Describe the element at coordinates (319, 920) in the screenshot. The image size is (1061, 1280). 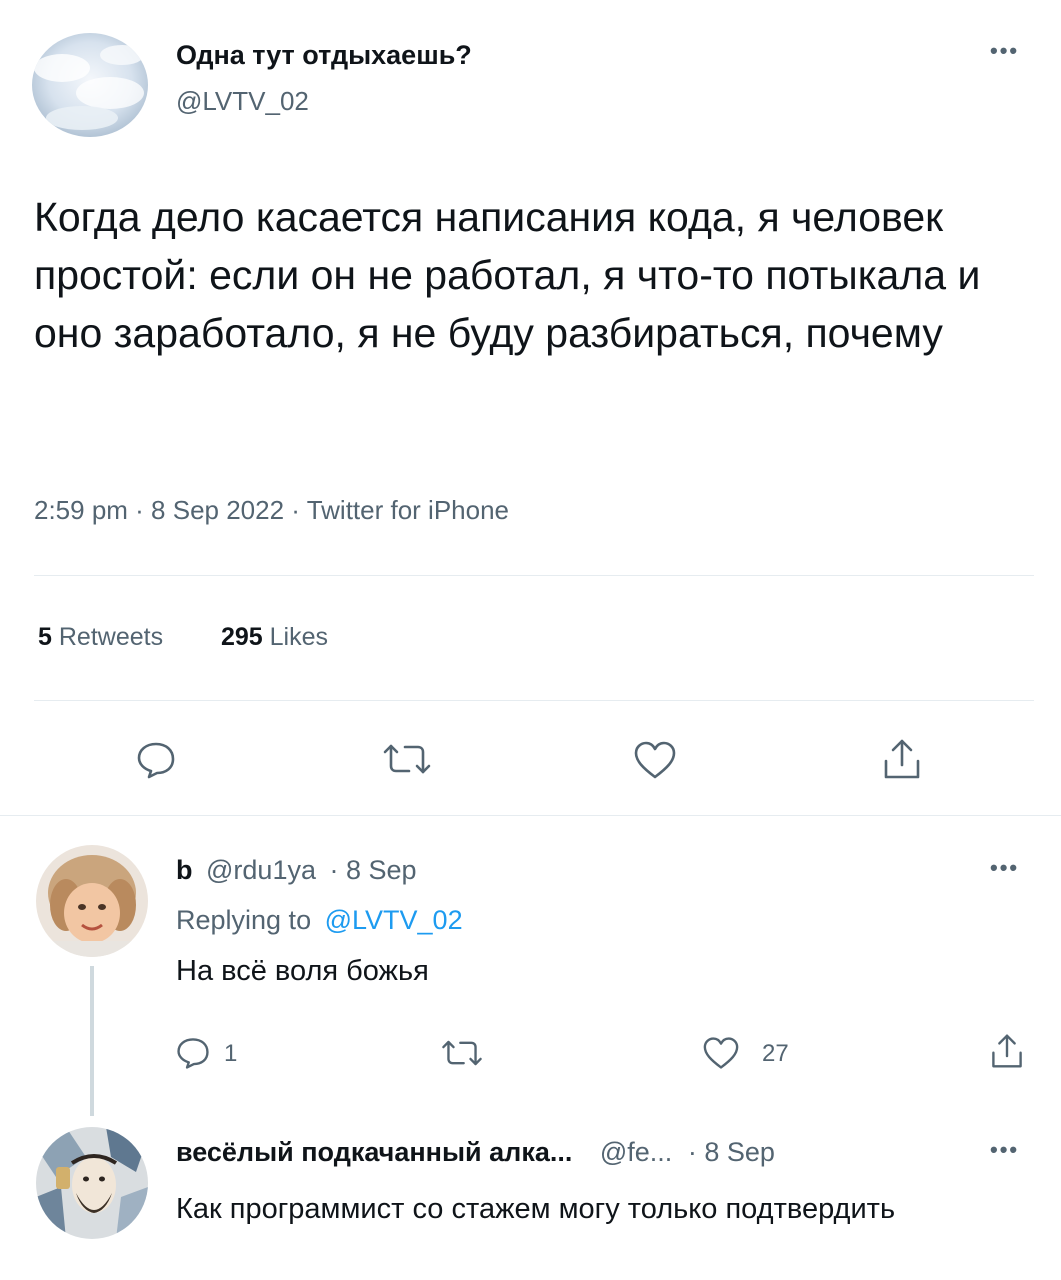
I see `replying-to: Replying to @LVTV_02` at that location.